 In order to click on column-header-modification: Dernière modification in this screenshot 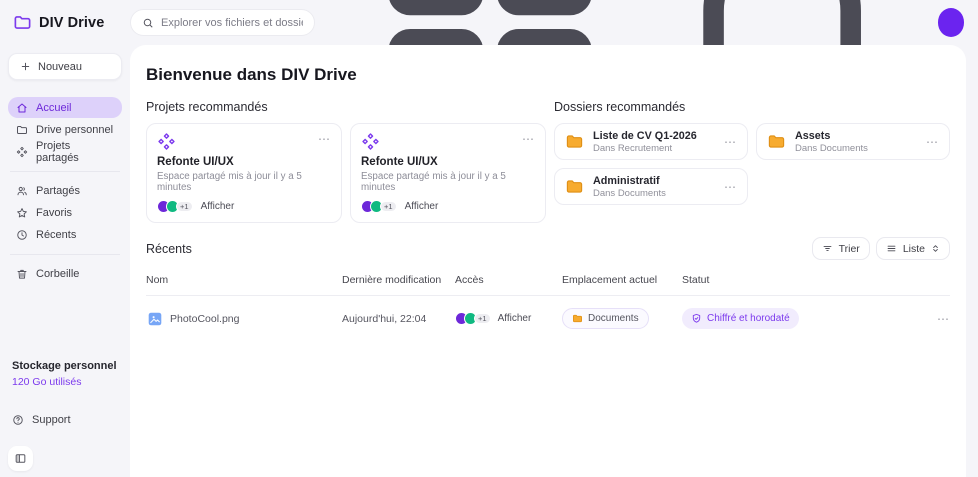, I will do `click(392, 280)`.